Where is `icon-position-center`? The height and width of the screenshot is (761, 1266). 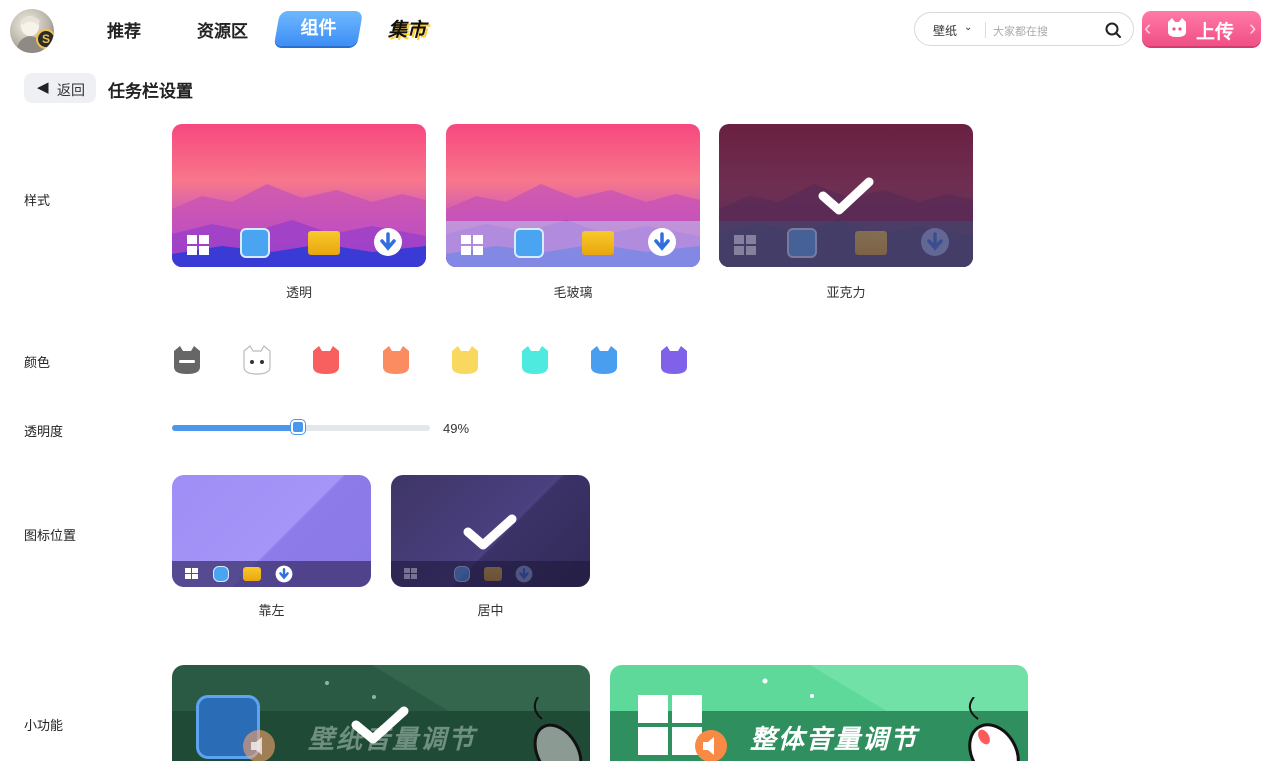
icon-position-center is located at coordinates (490, 531).